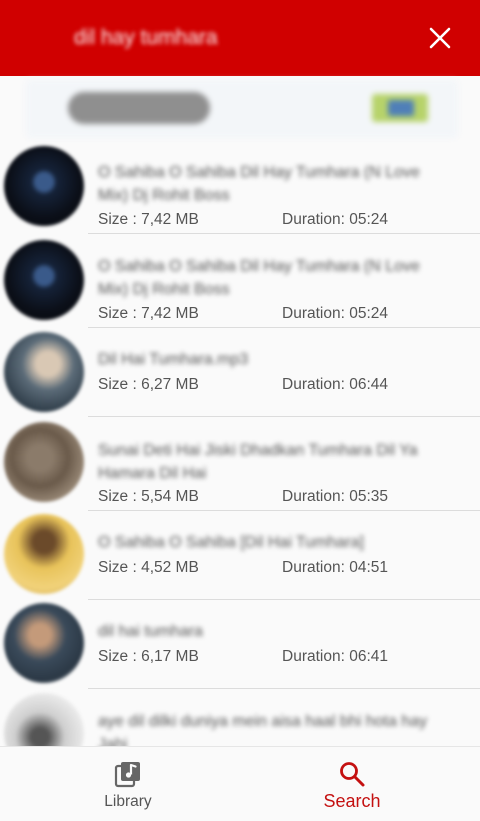  What do you see at coordinates (335, 656) in the screenshot?
I see `track-duration: Duration: 06:41` at bounding box center [335, 656].